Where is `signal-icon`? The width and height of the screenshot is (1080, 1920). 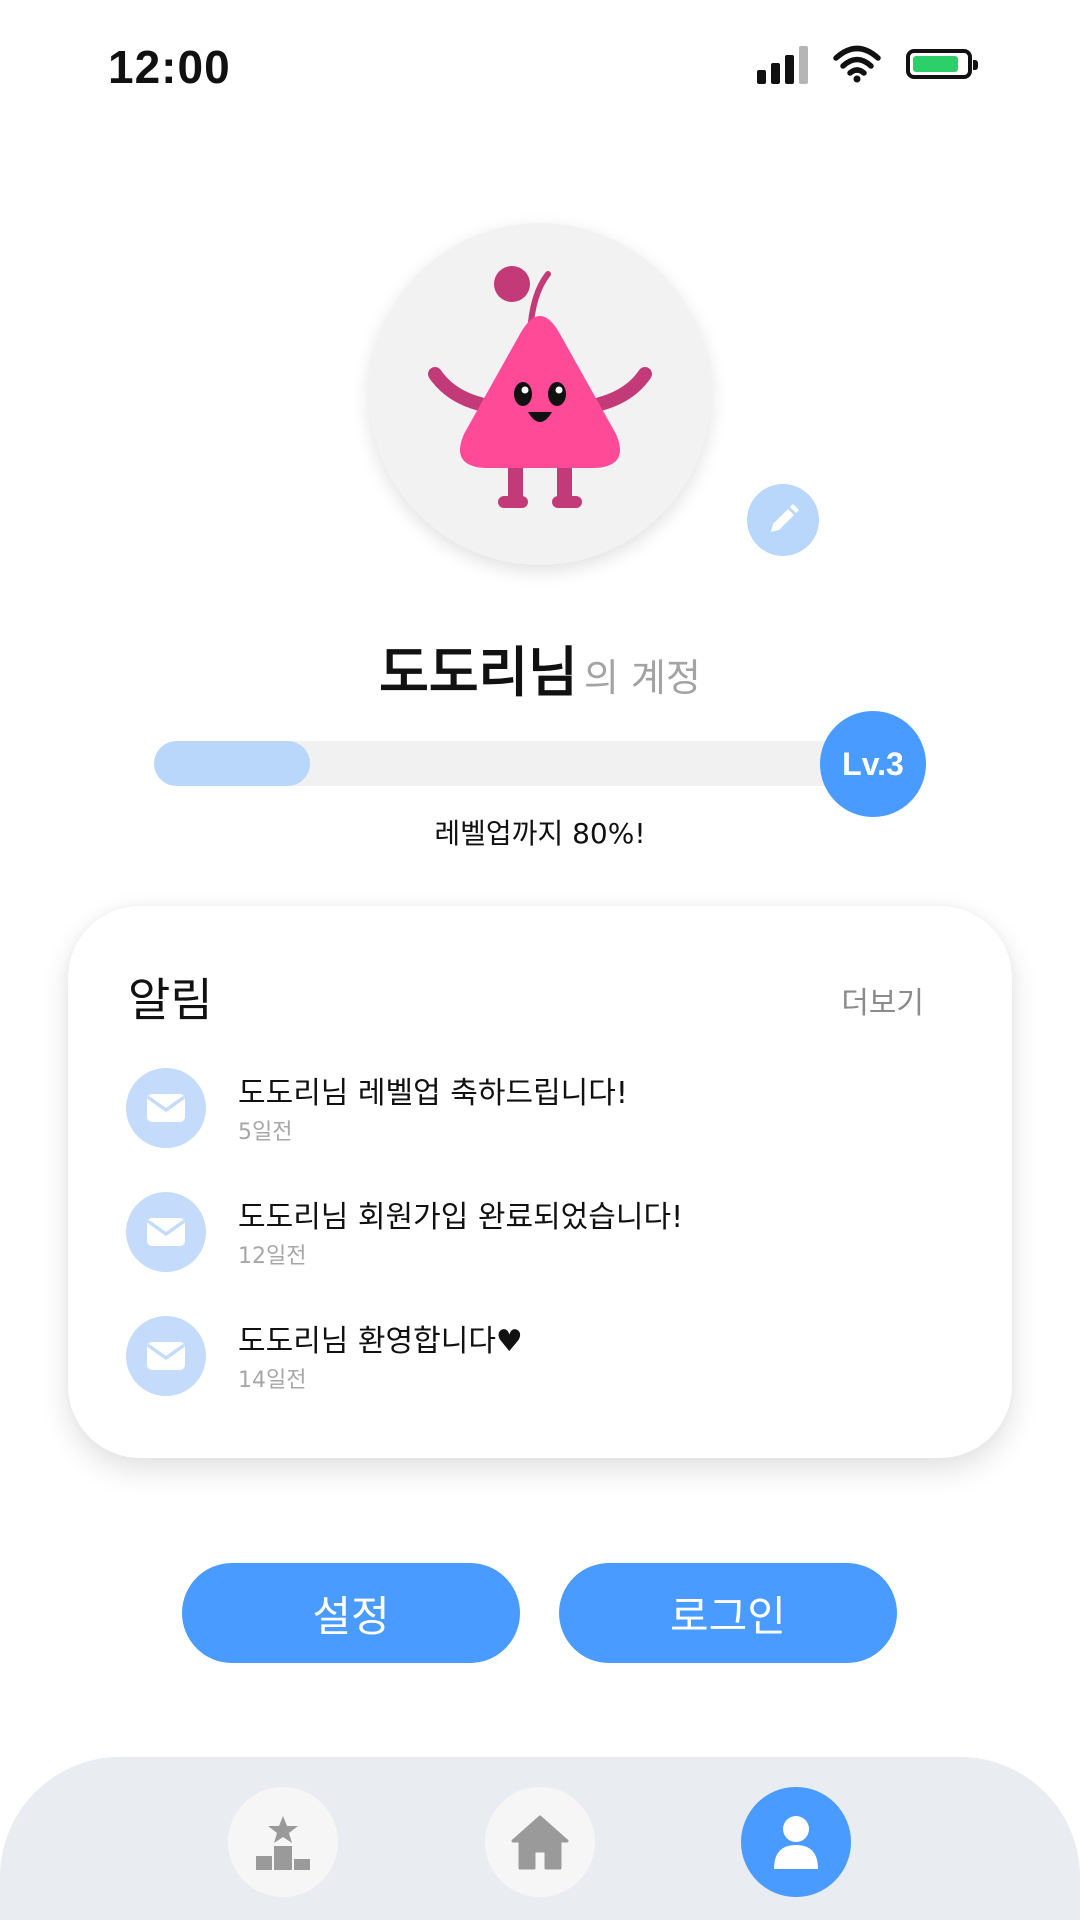
signal-icon is located at coordinates (782, 64).